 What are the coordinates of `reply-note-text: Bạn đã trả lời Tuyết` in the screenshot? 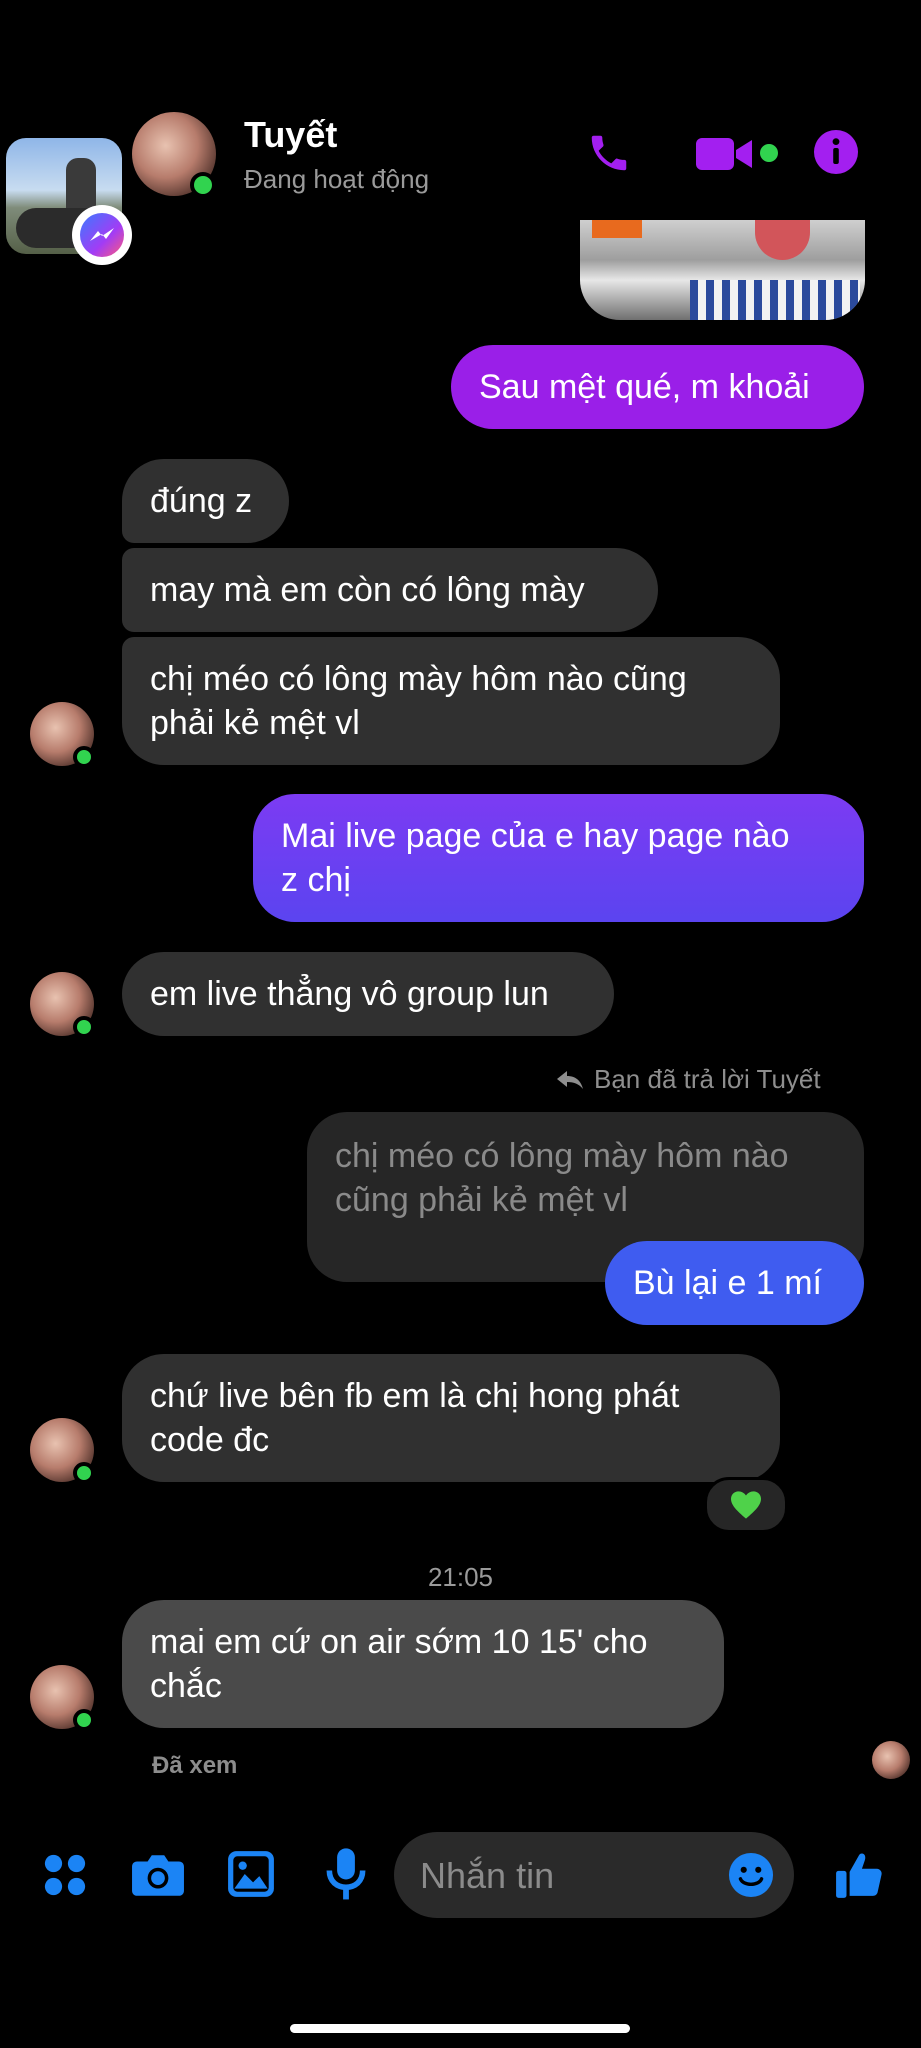 It's located at (707, 1079).